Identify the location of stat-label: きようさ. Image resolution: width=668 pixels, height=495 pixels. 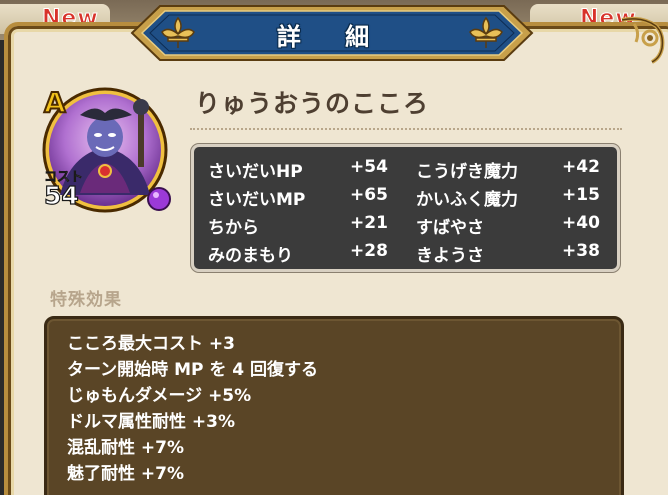
(450, 256).